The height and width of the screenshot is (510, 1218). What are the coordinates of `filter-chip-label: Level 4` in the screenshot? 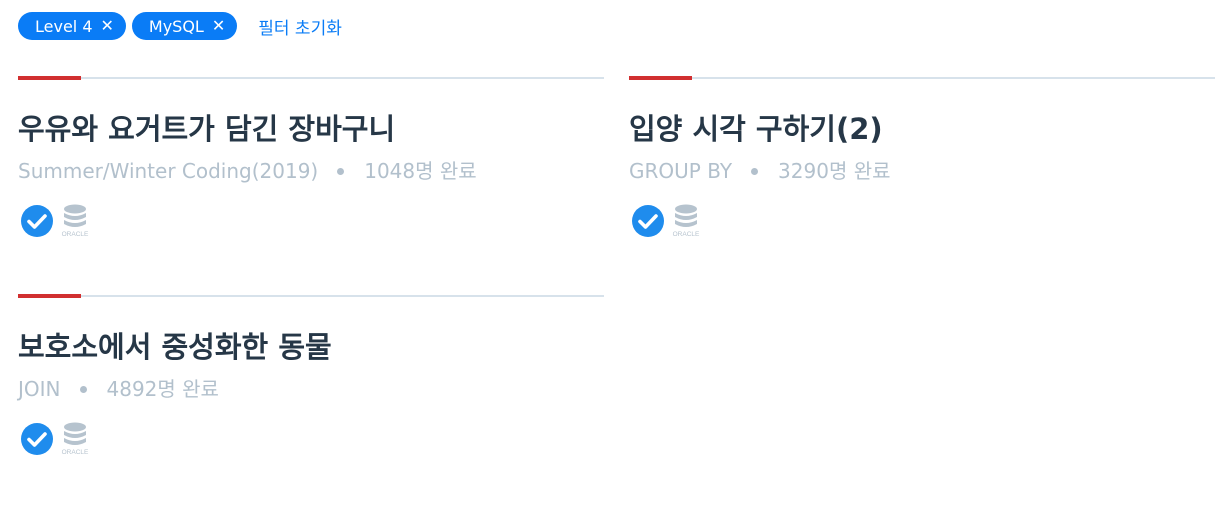 It's located at (64, 26).